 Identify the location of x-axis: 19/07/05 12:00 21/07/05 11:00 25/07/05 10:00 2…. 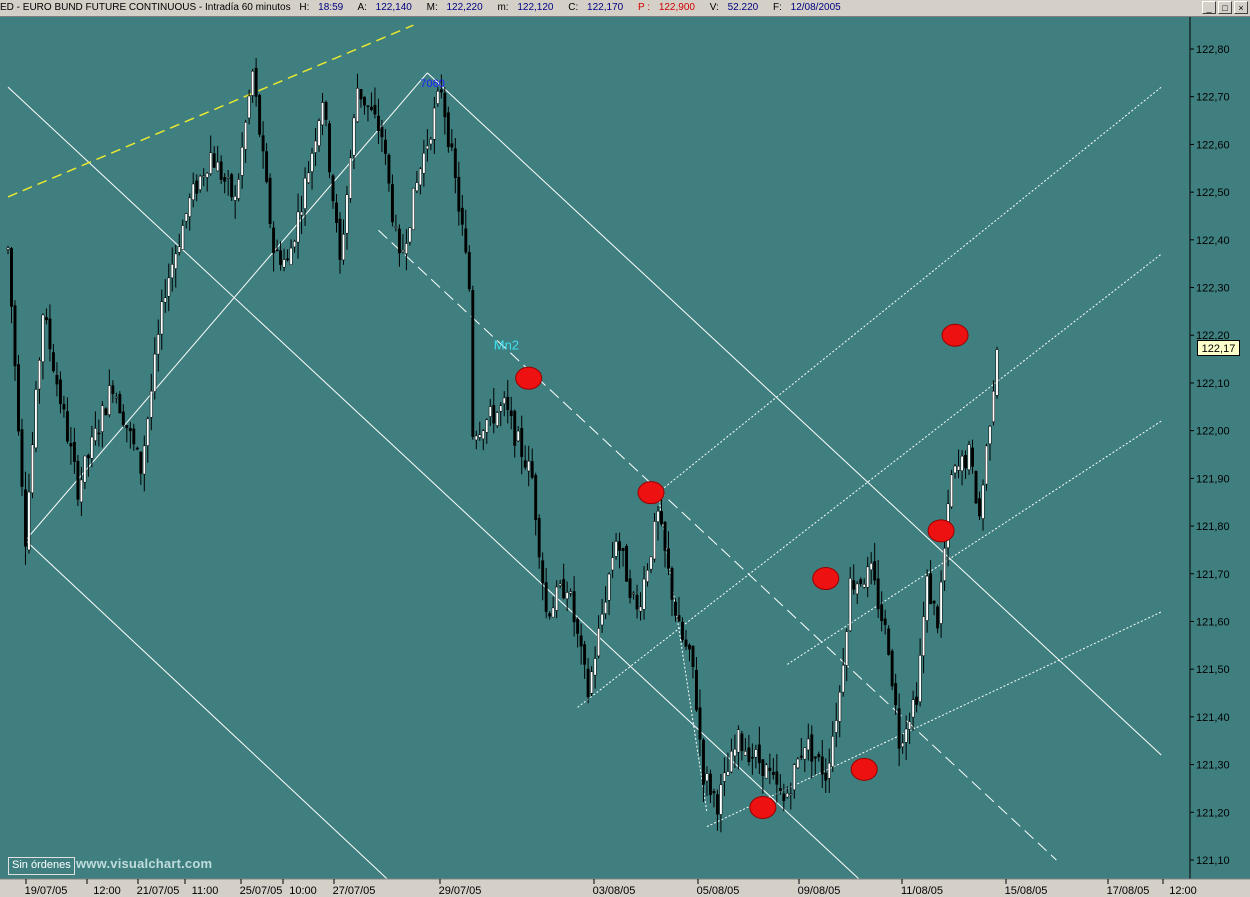
(625, 887).